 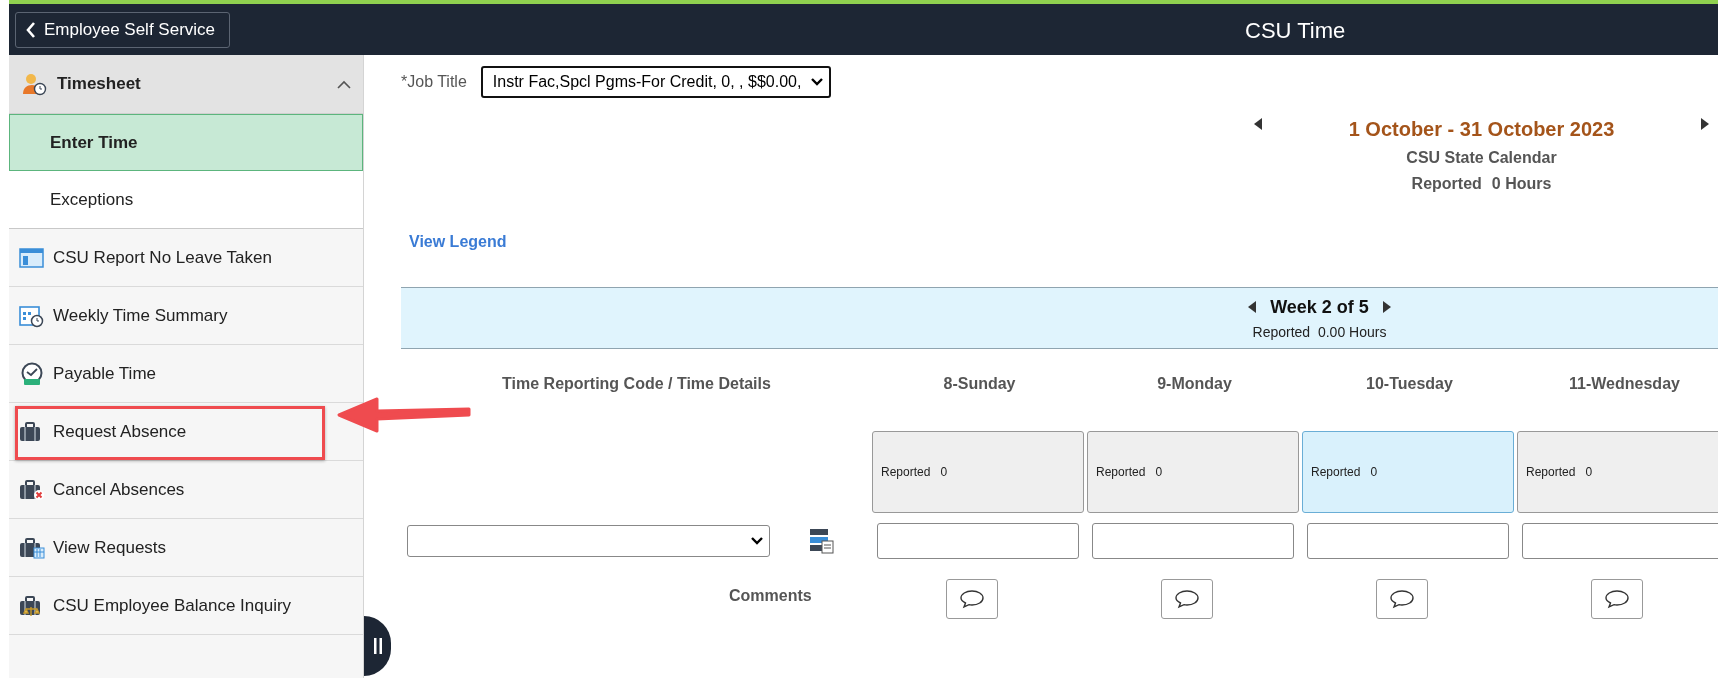 What do you see at coordinates (1319, 307) in the screenshot?
I see `week-label: Week 2 of 5` at bounding box center [1319, 307].